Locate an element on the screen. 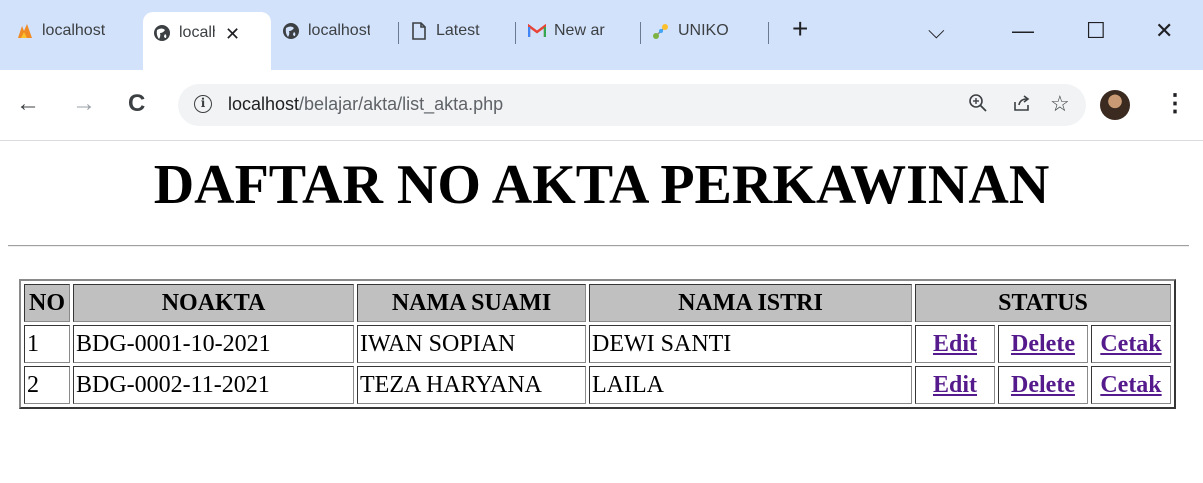 This screenshot has width=1203, height=483. maximize-button: ☐ is located at coordinates (1096, 31).